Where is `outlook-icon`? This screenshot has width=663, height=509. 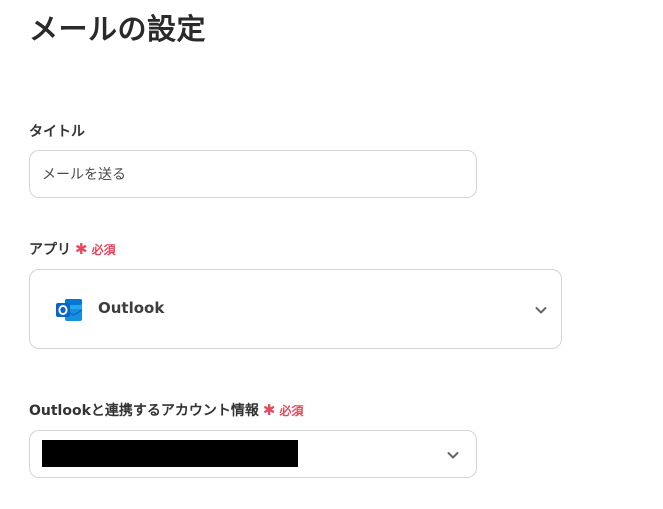 outlook-icon is located at coordinates (69, 310).